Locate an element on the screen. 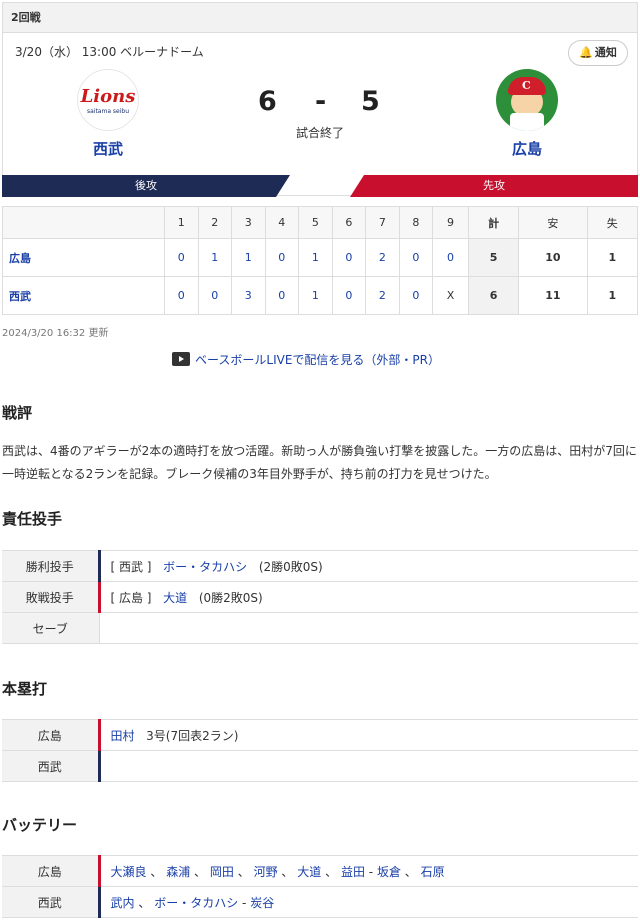  player-link: 岡田 is located at coordinates (222, 872).